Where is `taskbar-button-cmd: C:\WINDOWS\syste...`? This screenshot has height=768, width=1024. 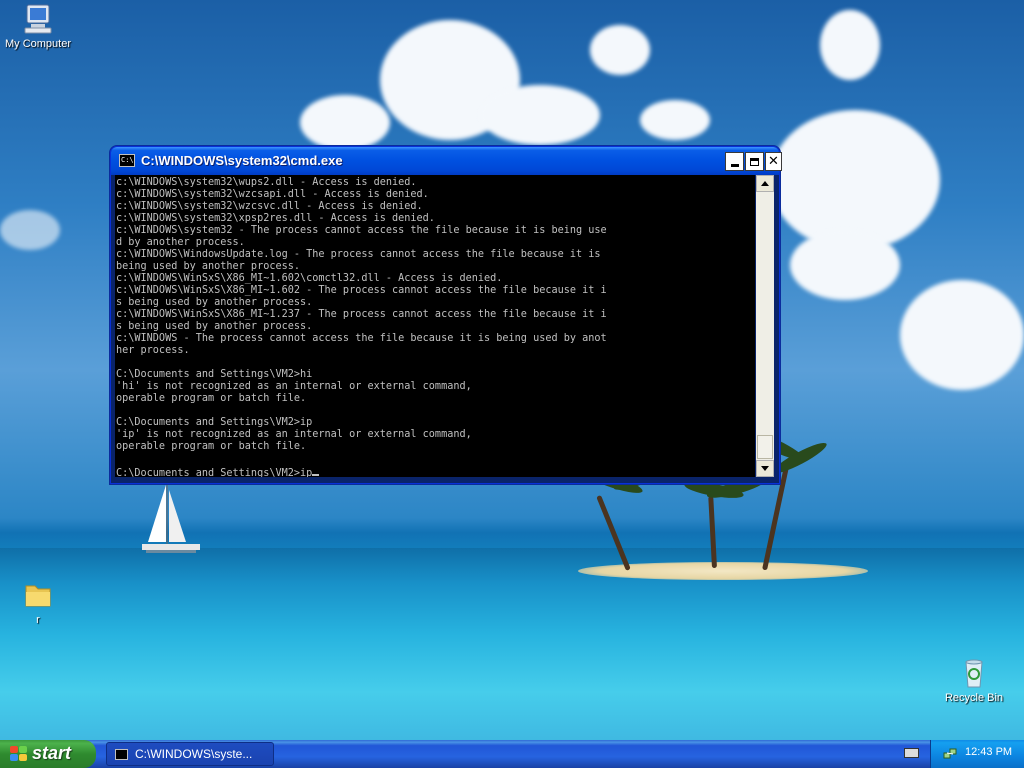 taskbar-button-cmd: C:\WINDOWS\syste... is located at coordinates (190, 754).